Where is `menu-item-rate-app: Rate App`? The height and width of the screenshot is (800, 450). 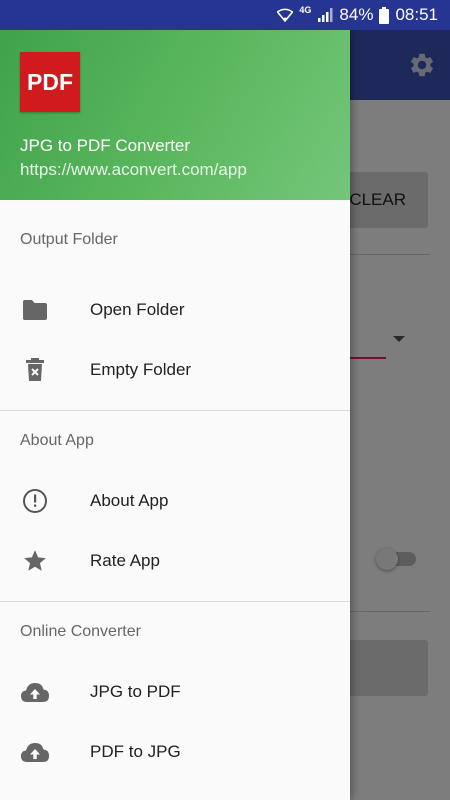 menu-item-rate-app: Rate App is located at coordinates (175, 561).